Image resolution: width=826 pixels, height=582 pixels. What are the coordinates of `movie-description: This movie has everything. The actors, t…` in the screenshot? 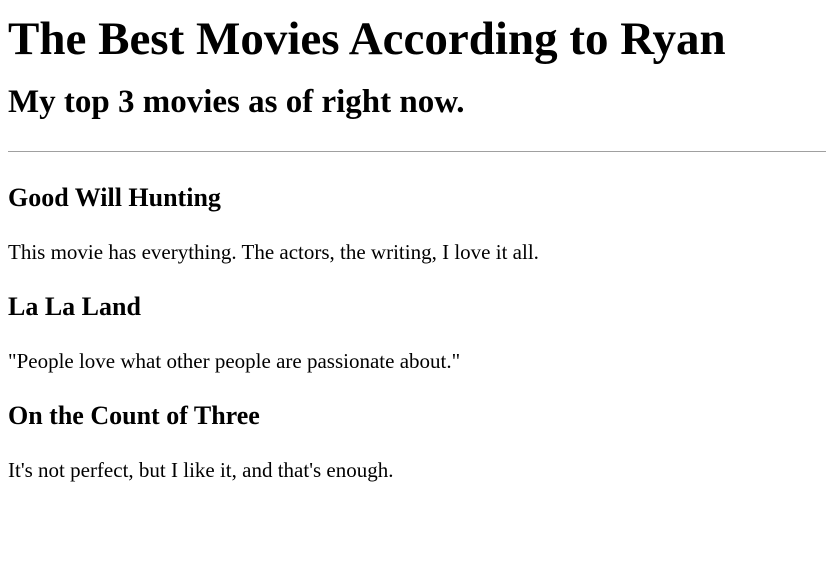 It's located at (273, 252).